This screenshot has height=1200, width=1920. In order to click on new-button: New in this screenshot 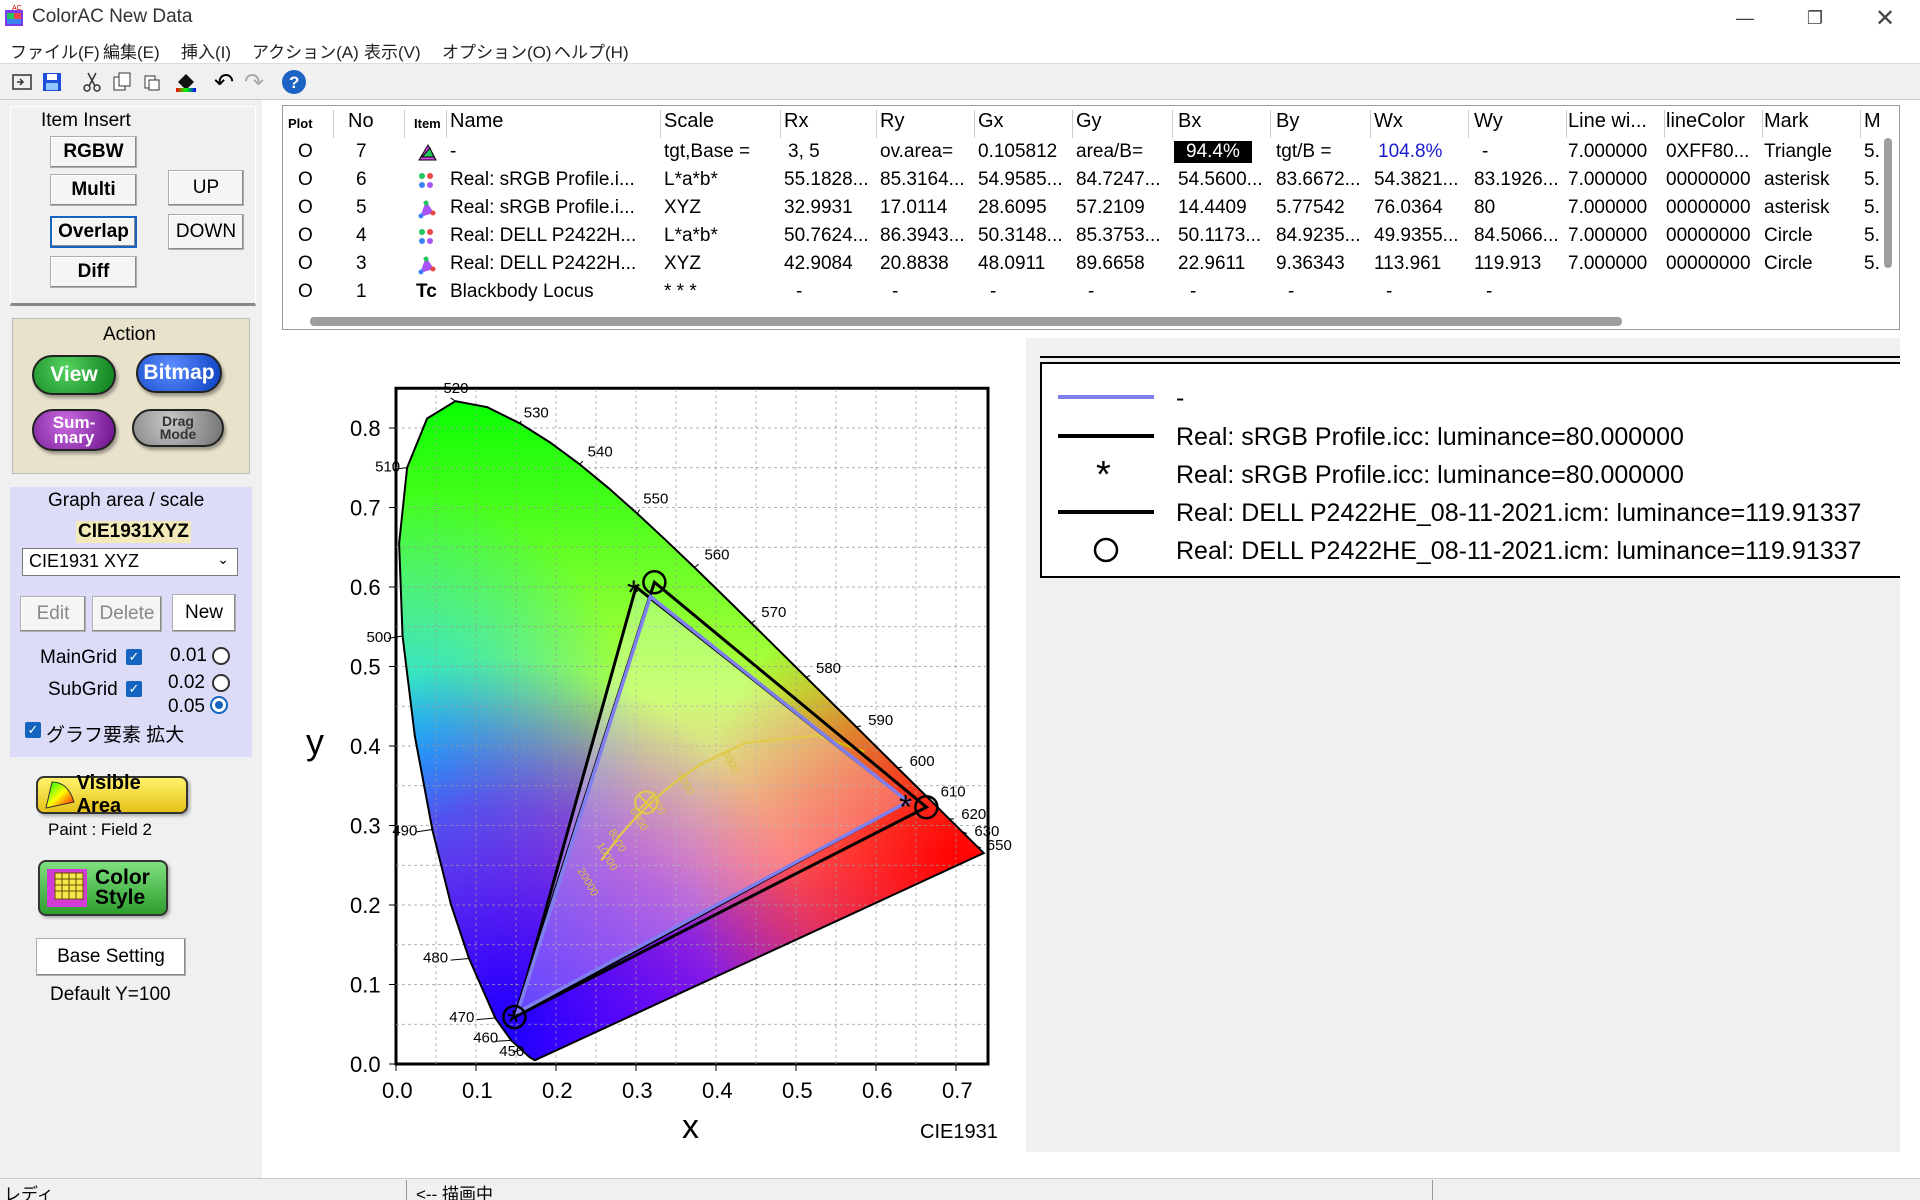, I will do `click(204, 613)`.